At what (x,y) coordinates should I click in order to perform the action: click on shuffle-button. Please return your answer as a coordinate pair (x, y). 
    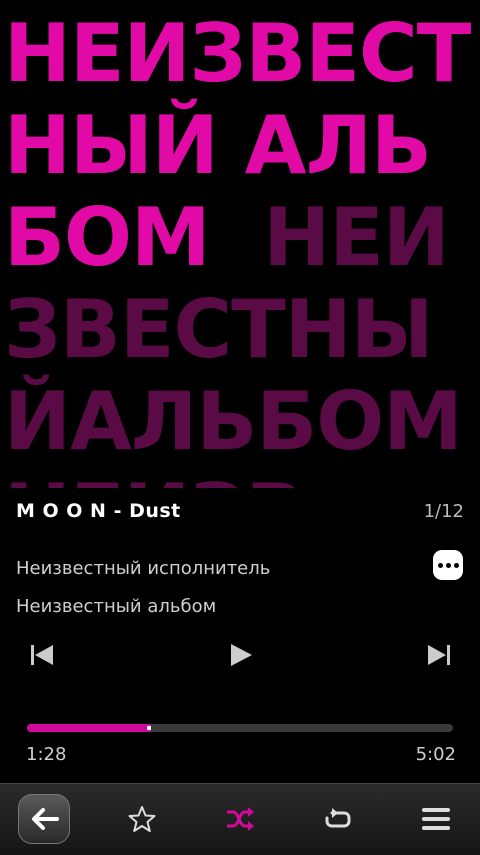
    Looking at the image, I should click on (240, 819).